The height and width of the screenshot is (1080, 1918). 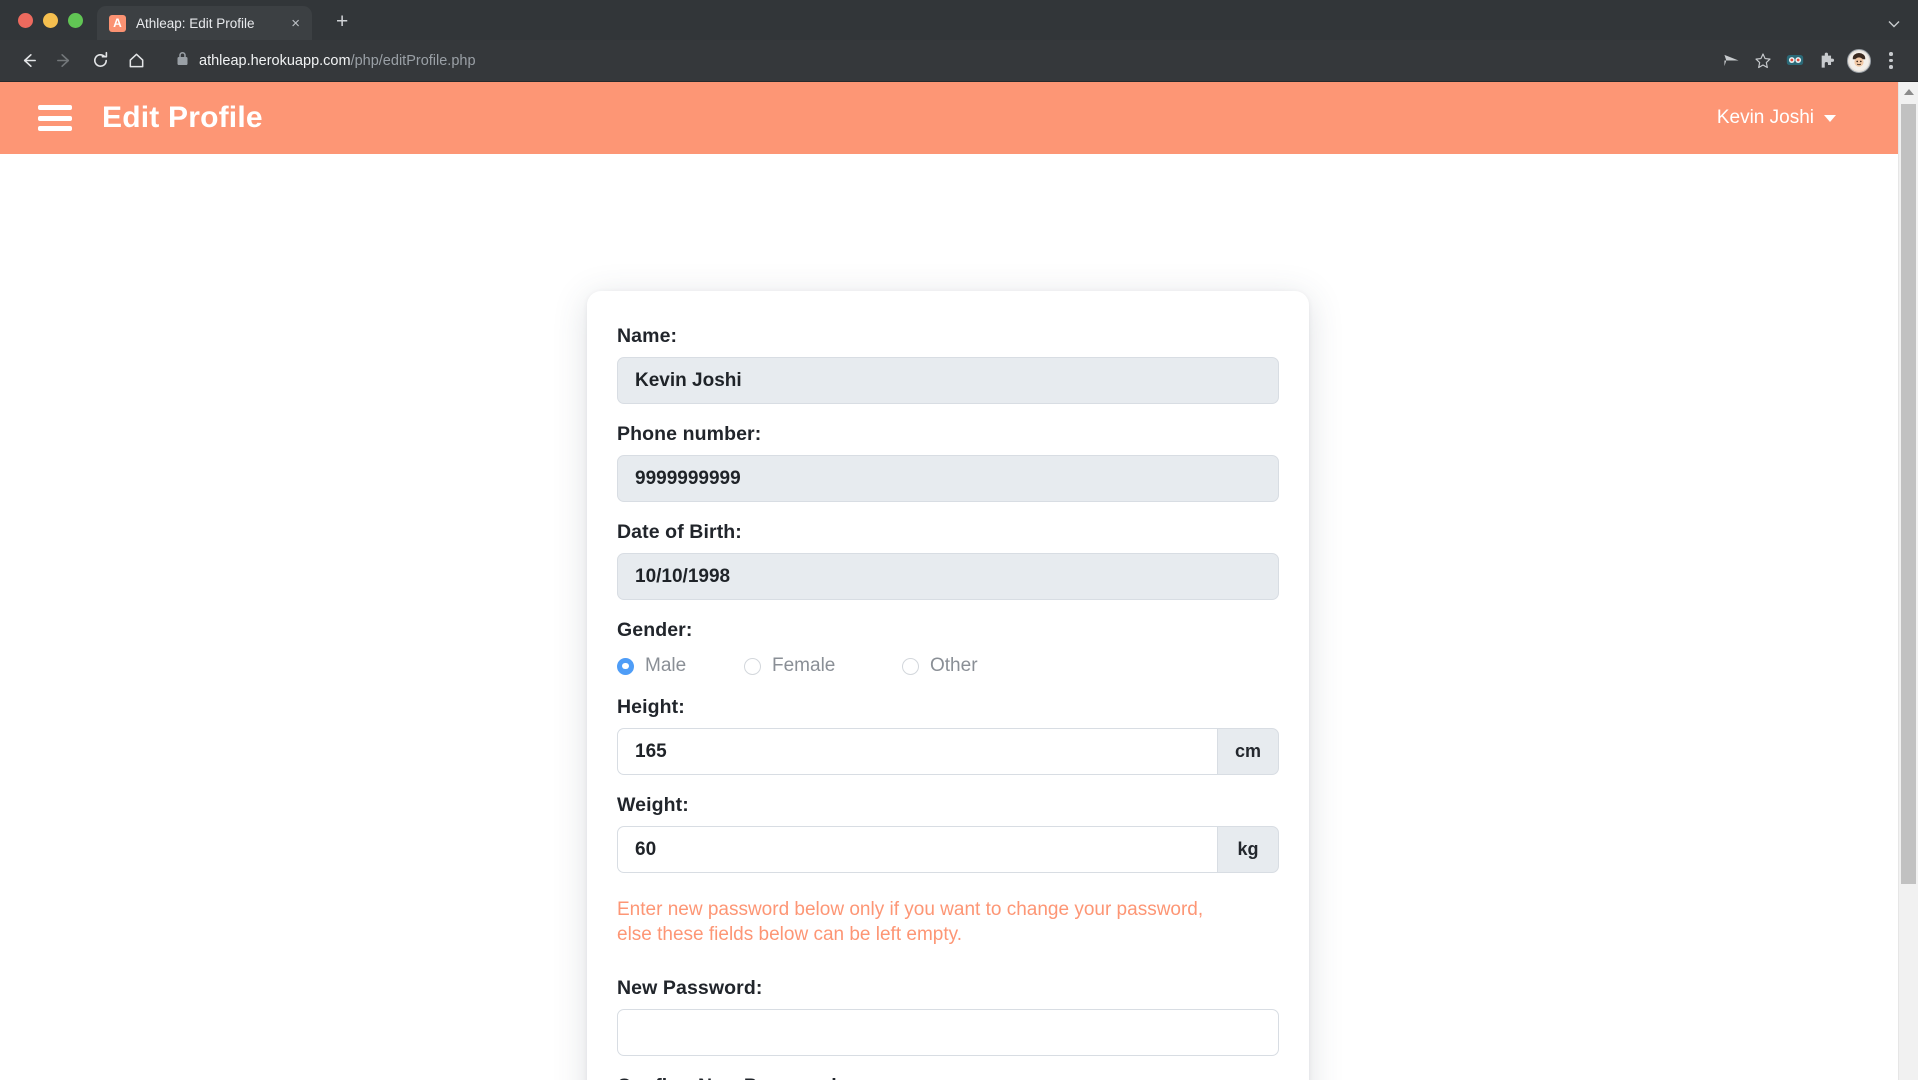 I want to click on field-weight: Weight: 60 kg, so click(x=948, y=833).